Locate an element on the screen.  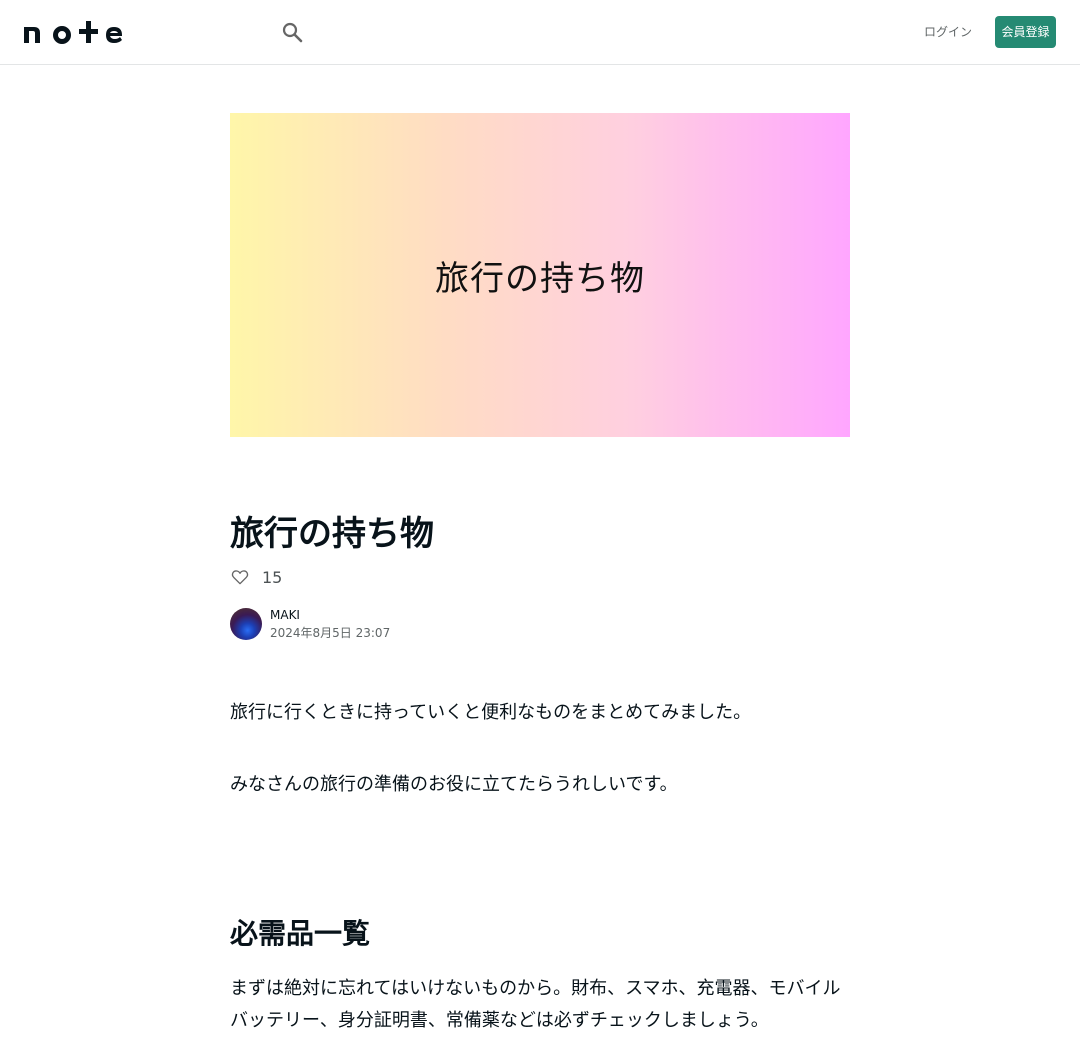
author-meta: MAKI 2024年8月5日 23:07 is located at coordinates (330, 624).